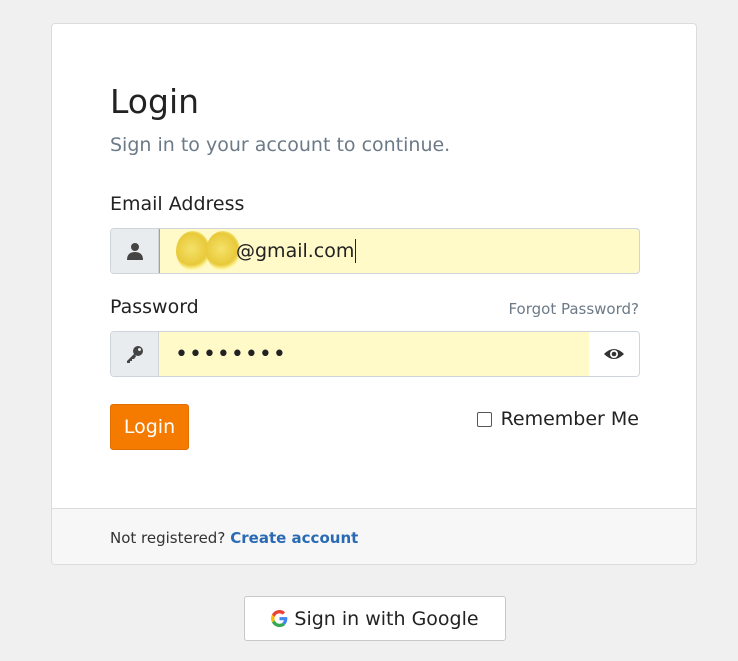 The height and width of the screenshot is (661, 738). What do you see at coordinates (155, 101) in the screenshot?
I see `page-title: Login` at bounding box center [155, 101].